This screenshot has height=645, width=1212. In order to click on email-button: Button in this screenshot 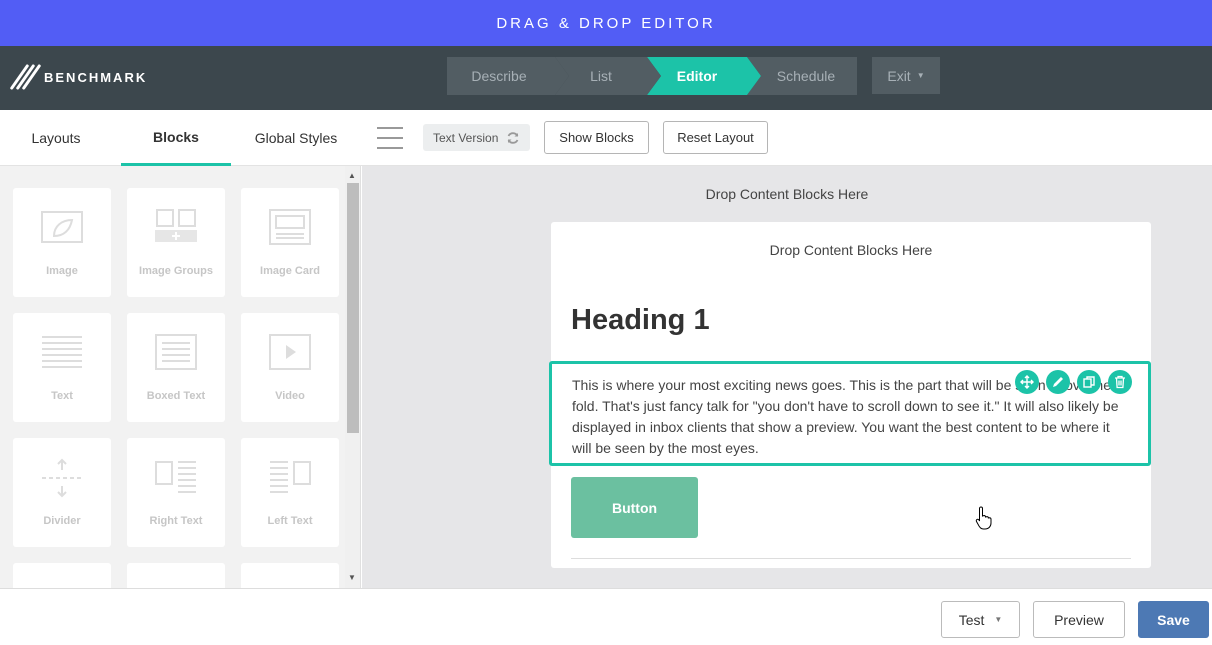, I will do `click(634, 507)`.